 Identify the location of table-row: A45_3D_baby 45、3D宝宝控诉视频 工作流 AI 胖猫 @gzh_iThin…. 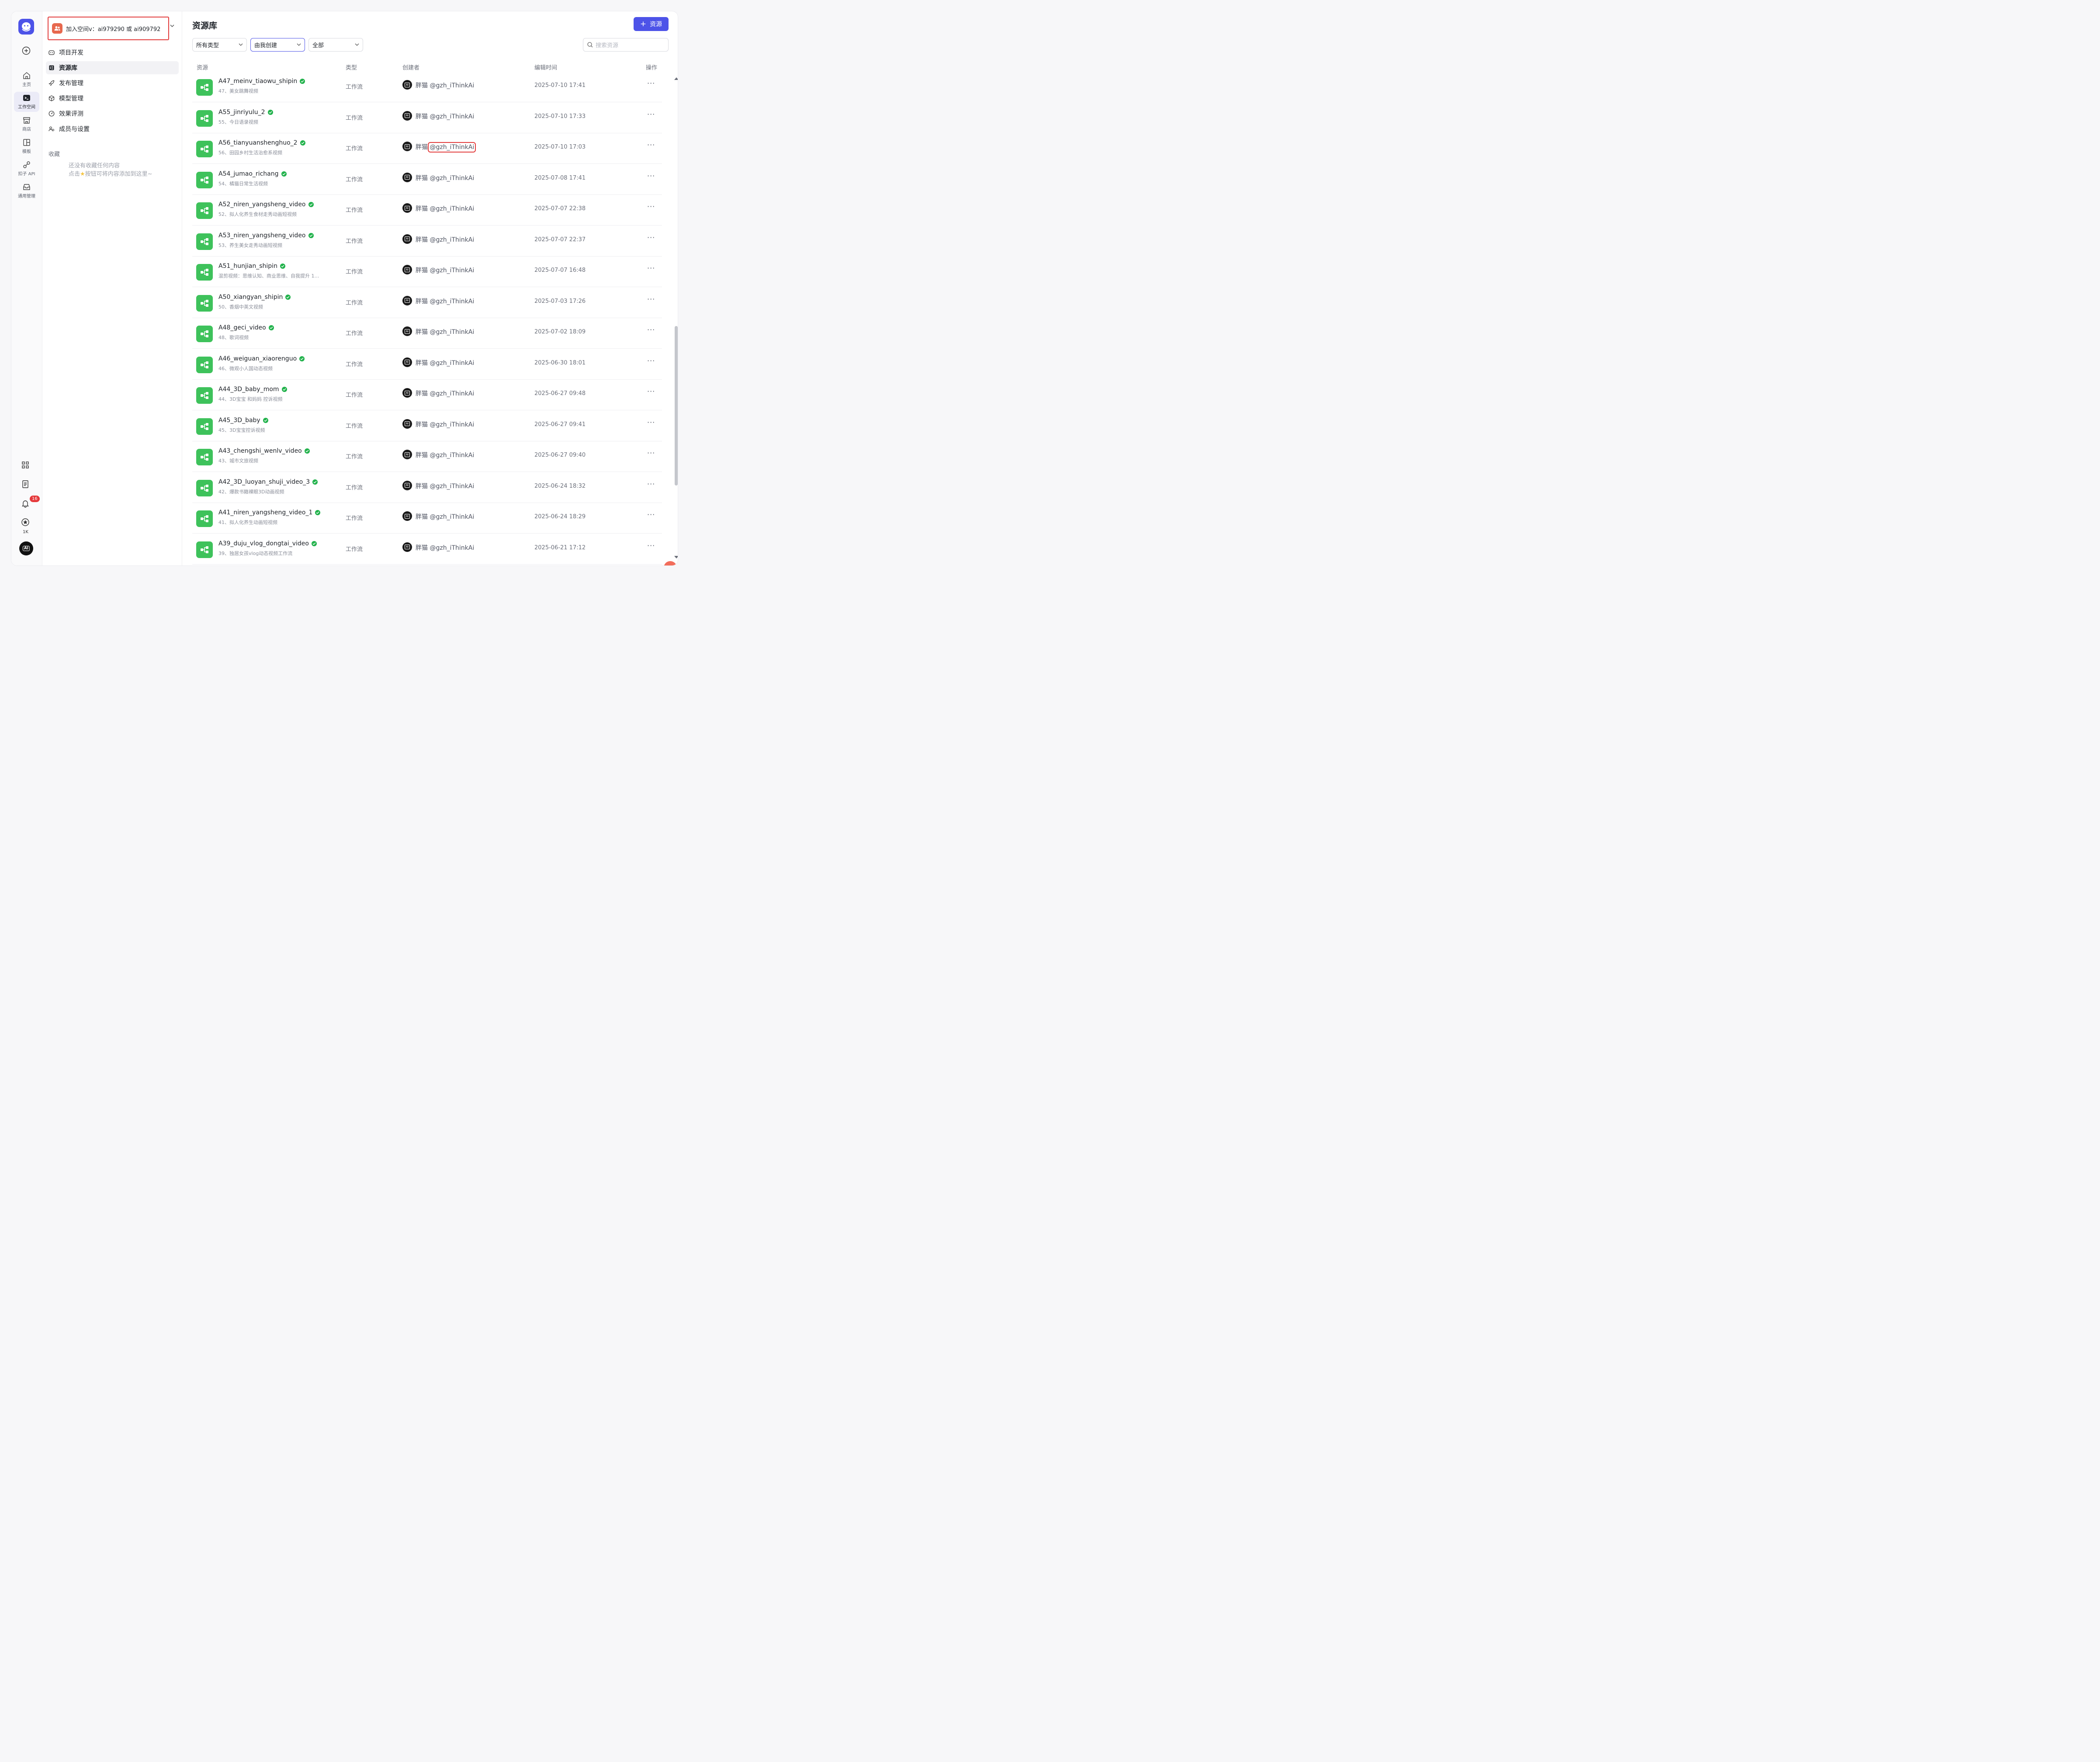
(427, 425).